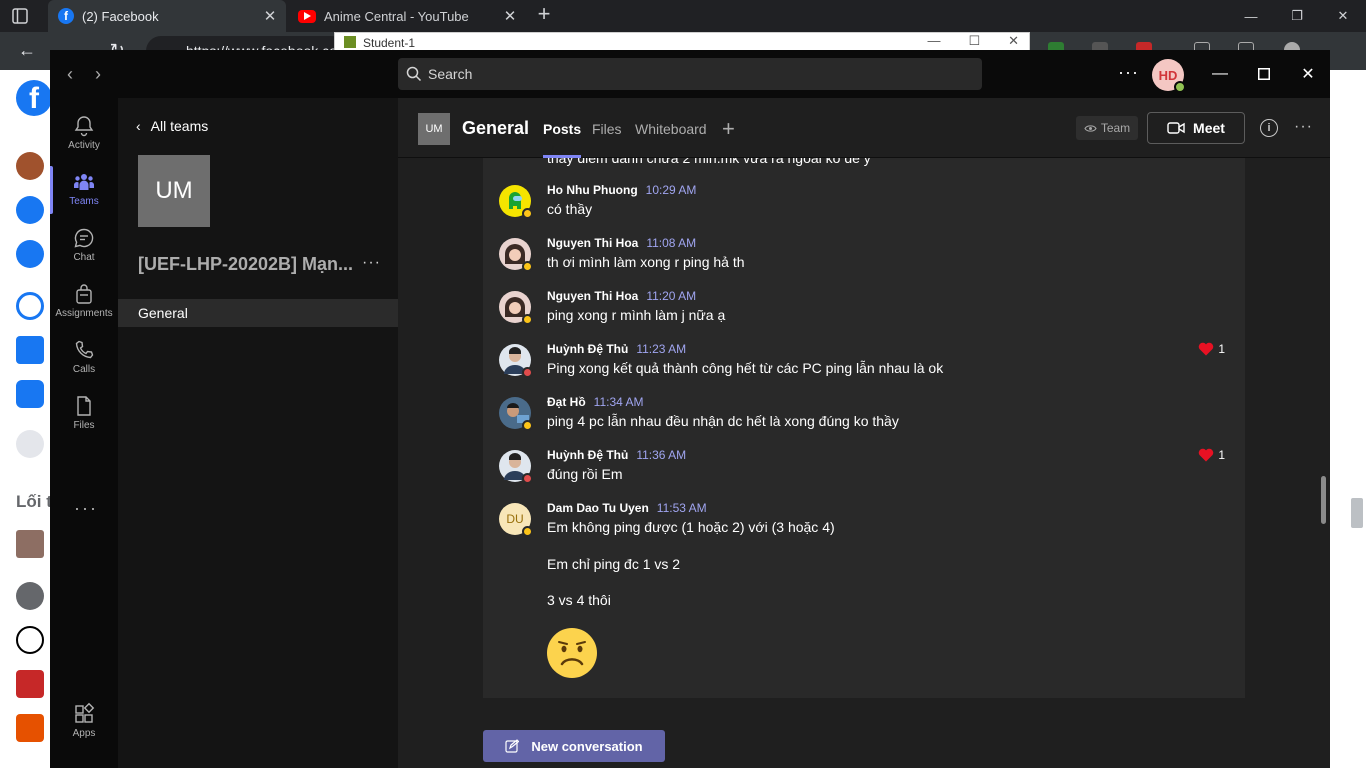  I want to click on author-name: Dam Dao Tu Uyen, so click(598, 508).